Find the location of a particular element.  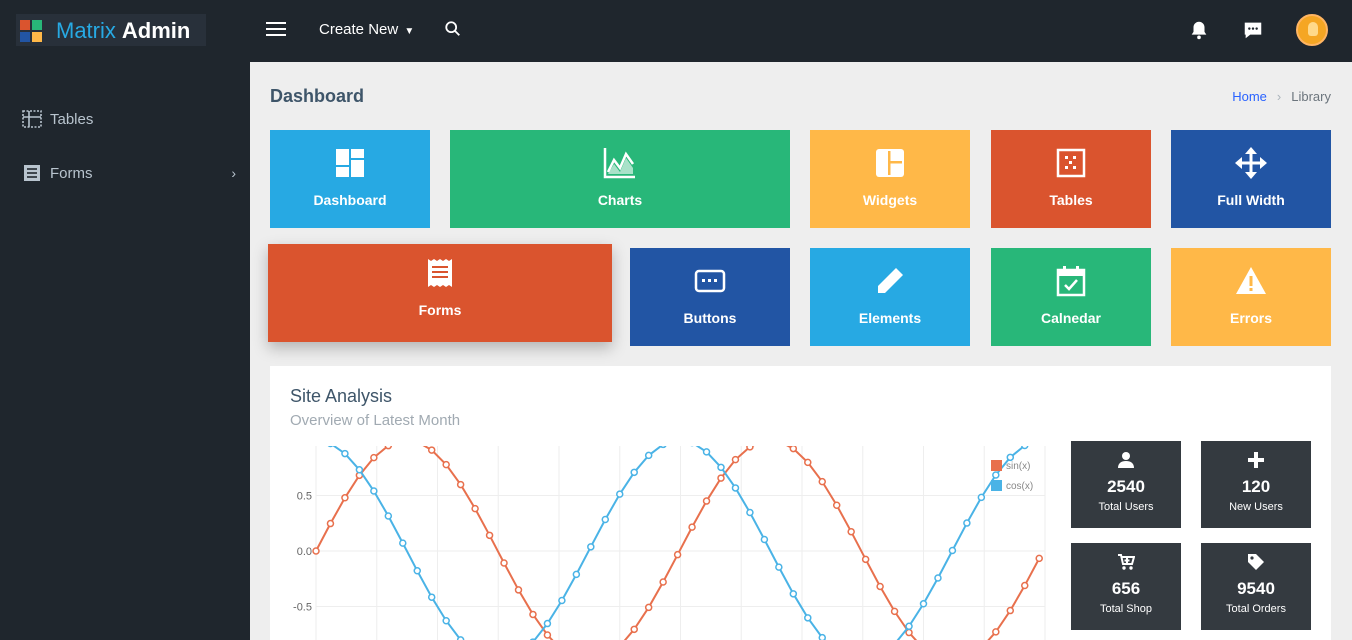

breadcrumb-home: Home is located at coordinates (1249, 96).